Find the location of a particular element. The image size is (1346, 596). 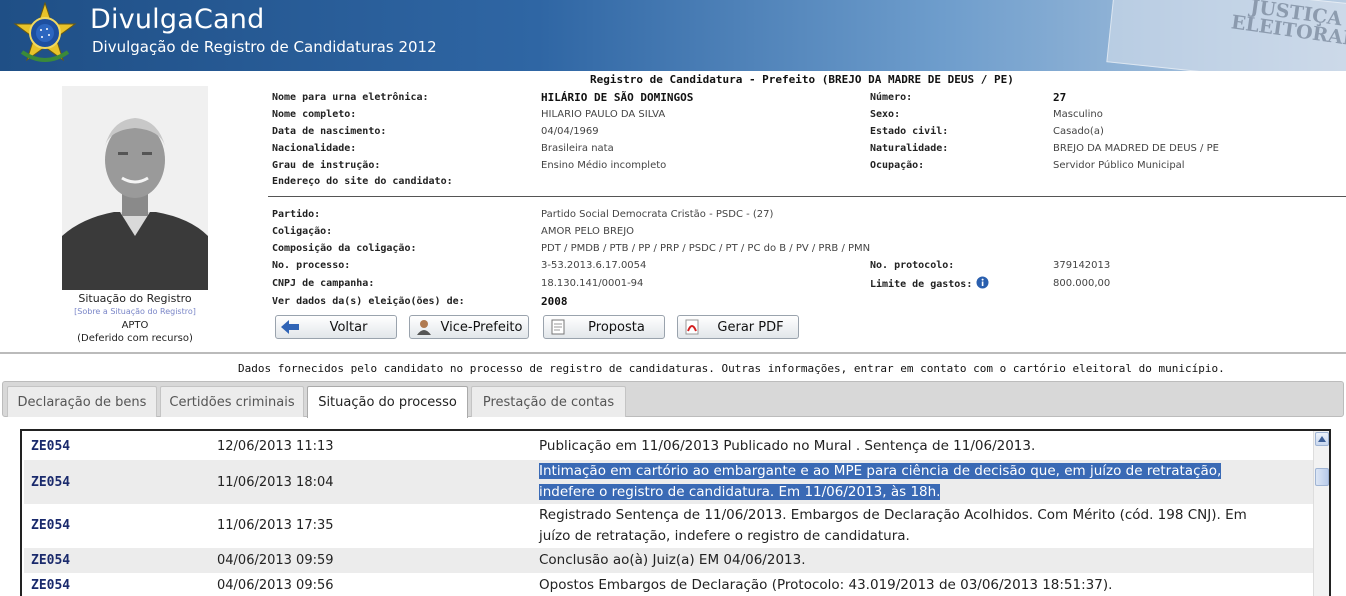

tab-accounts: Prestação de contas is located at coordinates (548, 401).